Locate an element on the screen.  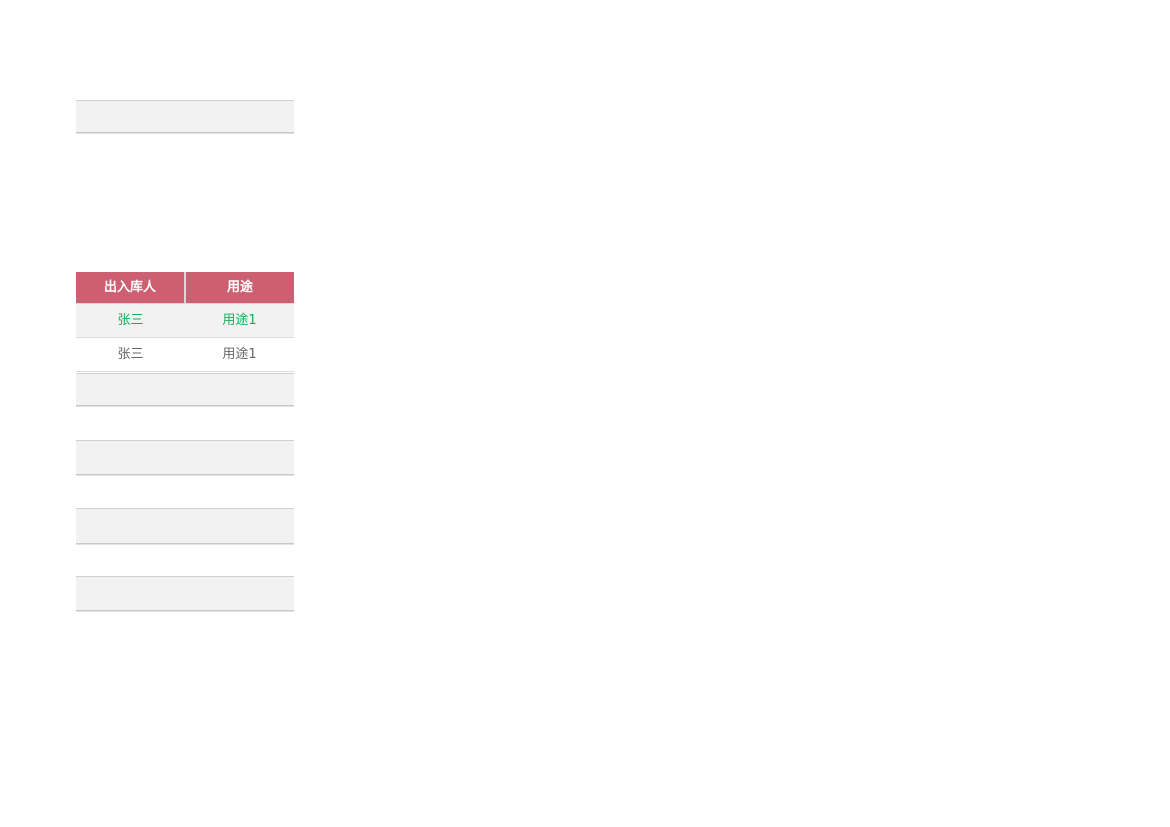
table-header-row: 出入库人 用途 is located at coordinates (185, 288).